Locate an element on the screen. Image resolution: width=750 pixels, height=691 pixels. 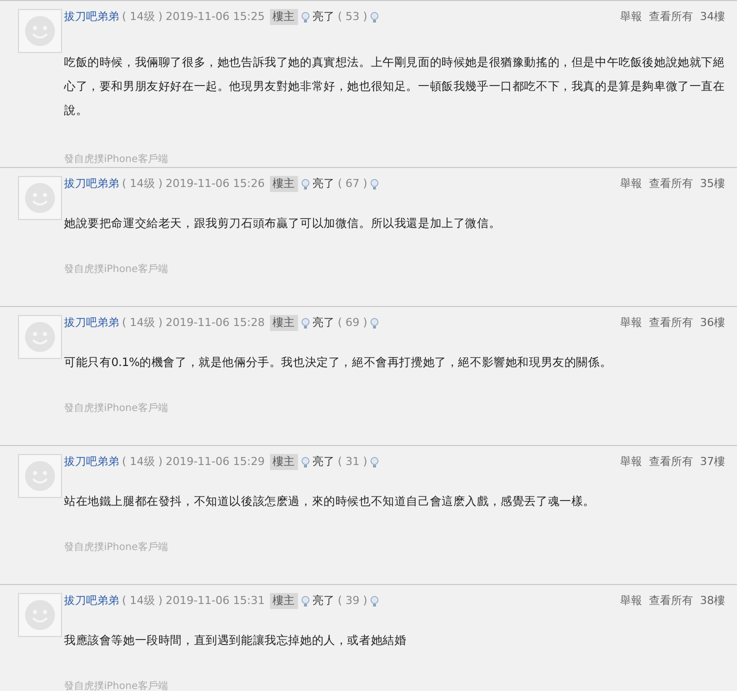
post-time: 2019-11-06 15:28 is located at coordinates (215, 322).